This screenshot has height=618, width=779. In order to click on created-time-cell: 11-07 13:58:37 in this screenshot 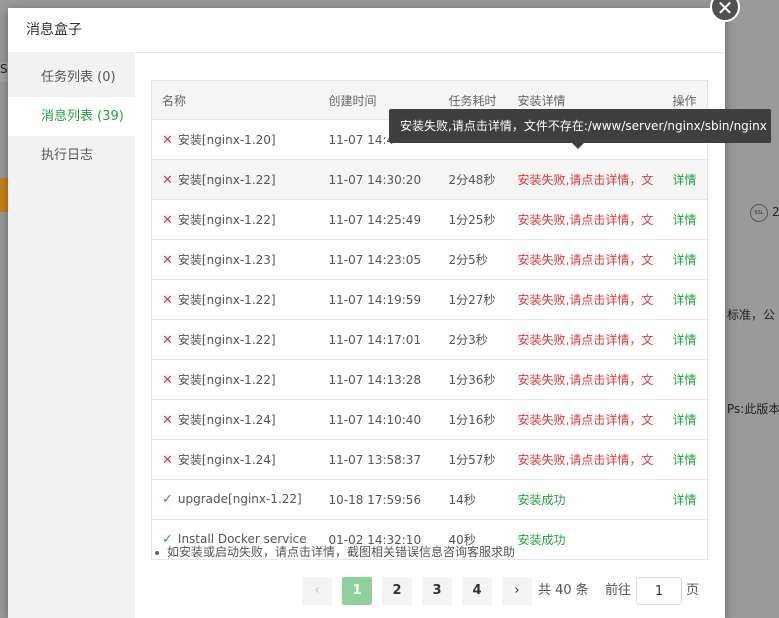, I will do `click(378, 459)`.